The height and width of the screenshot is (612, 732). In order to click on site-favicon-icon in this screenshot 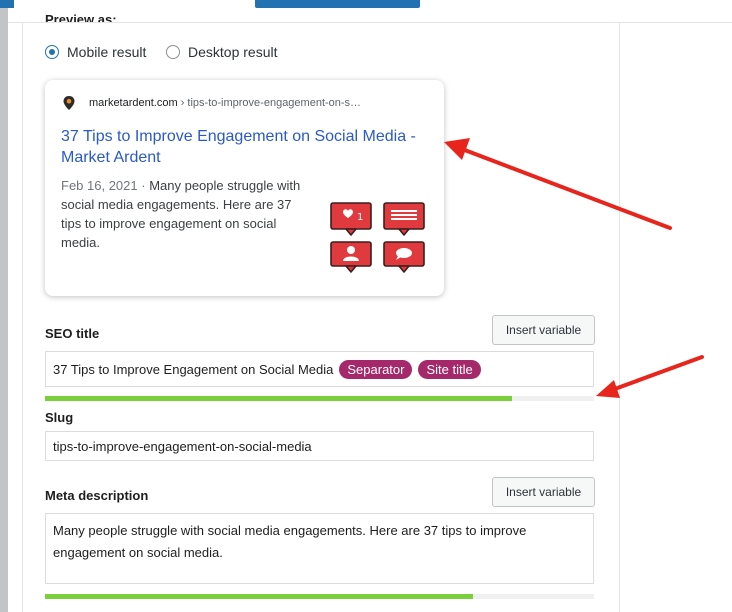, I will do `click(69, 103)`.